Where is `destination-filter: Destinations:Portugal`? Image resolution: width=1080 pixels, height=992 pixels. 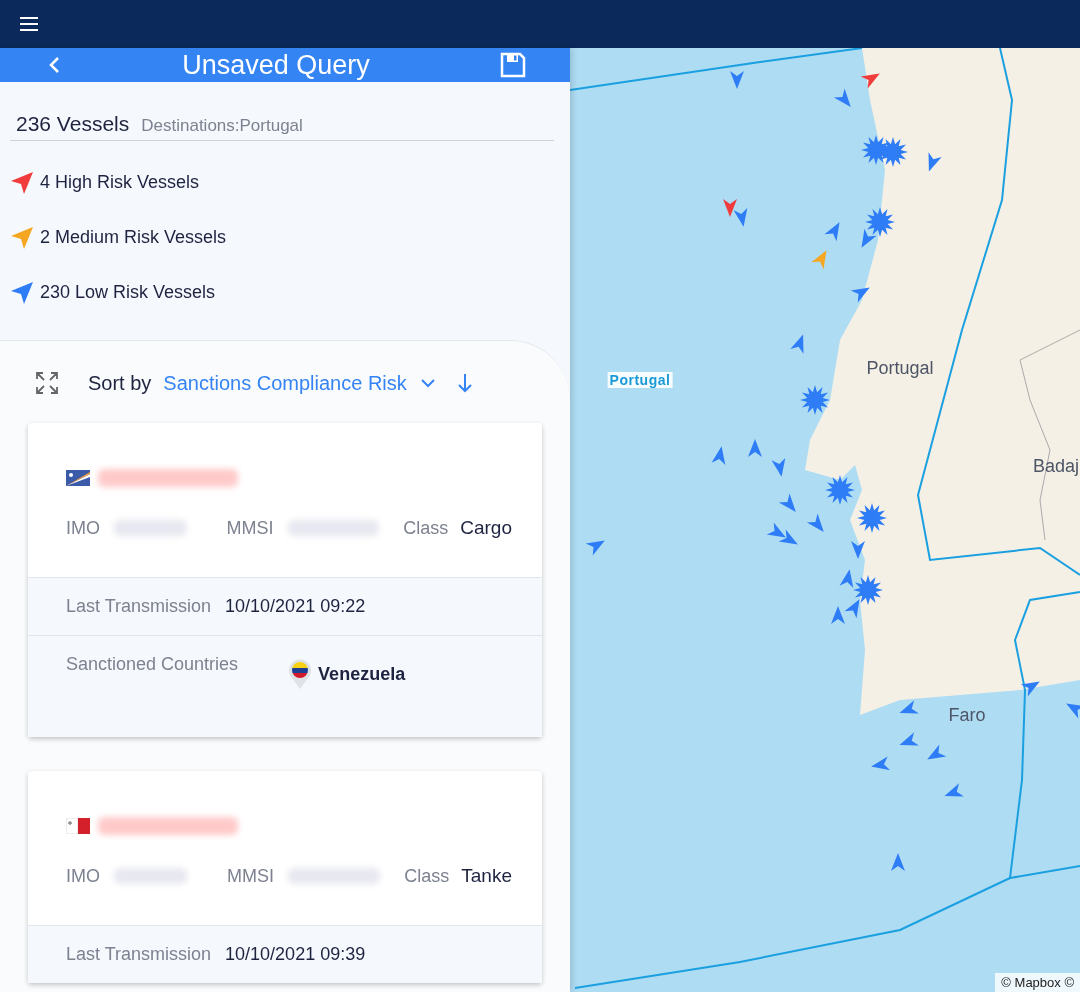 destination-filter: Destinations:Portugal is located at coordinates (222, 126).